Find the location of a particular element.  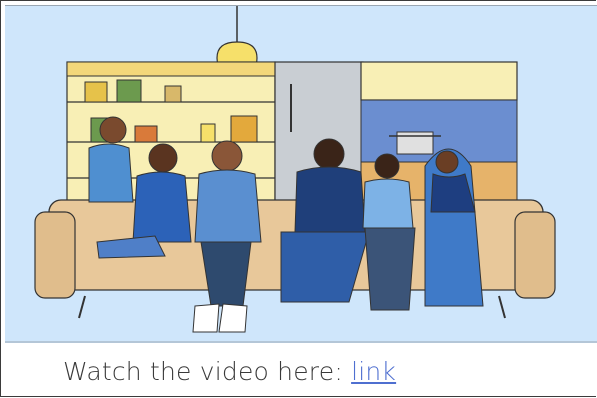

video-link: link is located at coordinates (373, 371).